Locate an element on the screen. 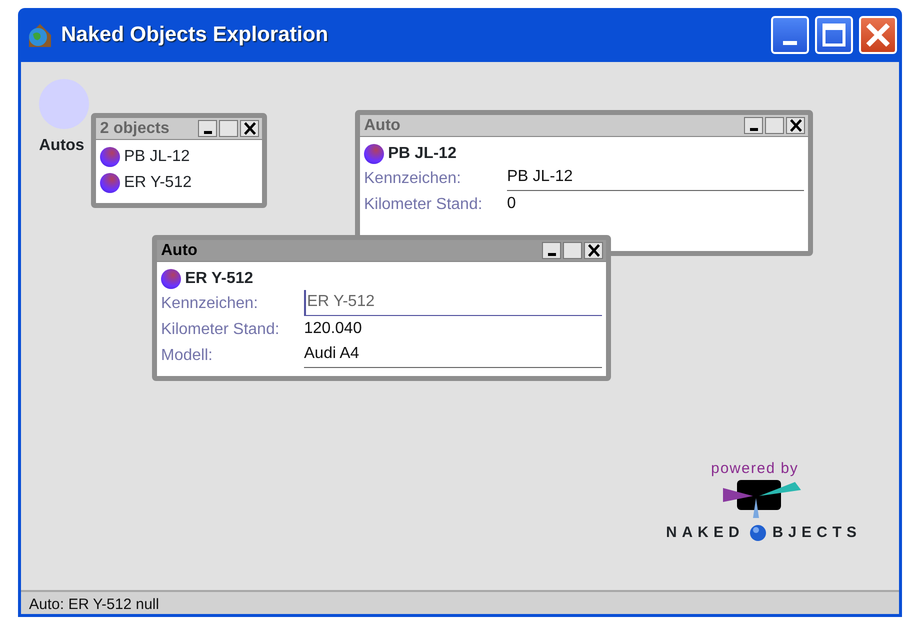 The height and width of the screenshot is (621, 904). object-title: PB JL-12 is located at coordinates (422, 154).